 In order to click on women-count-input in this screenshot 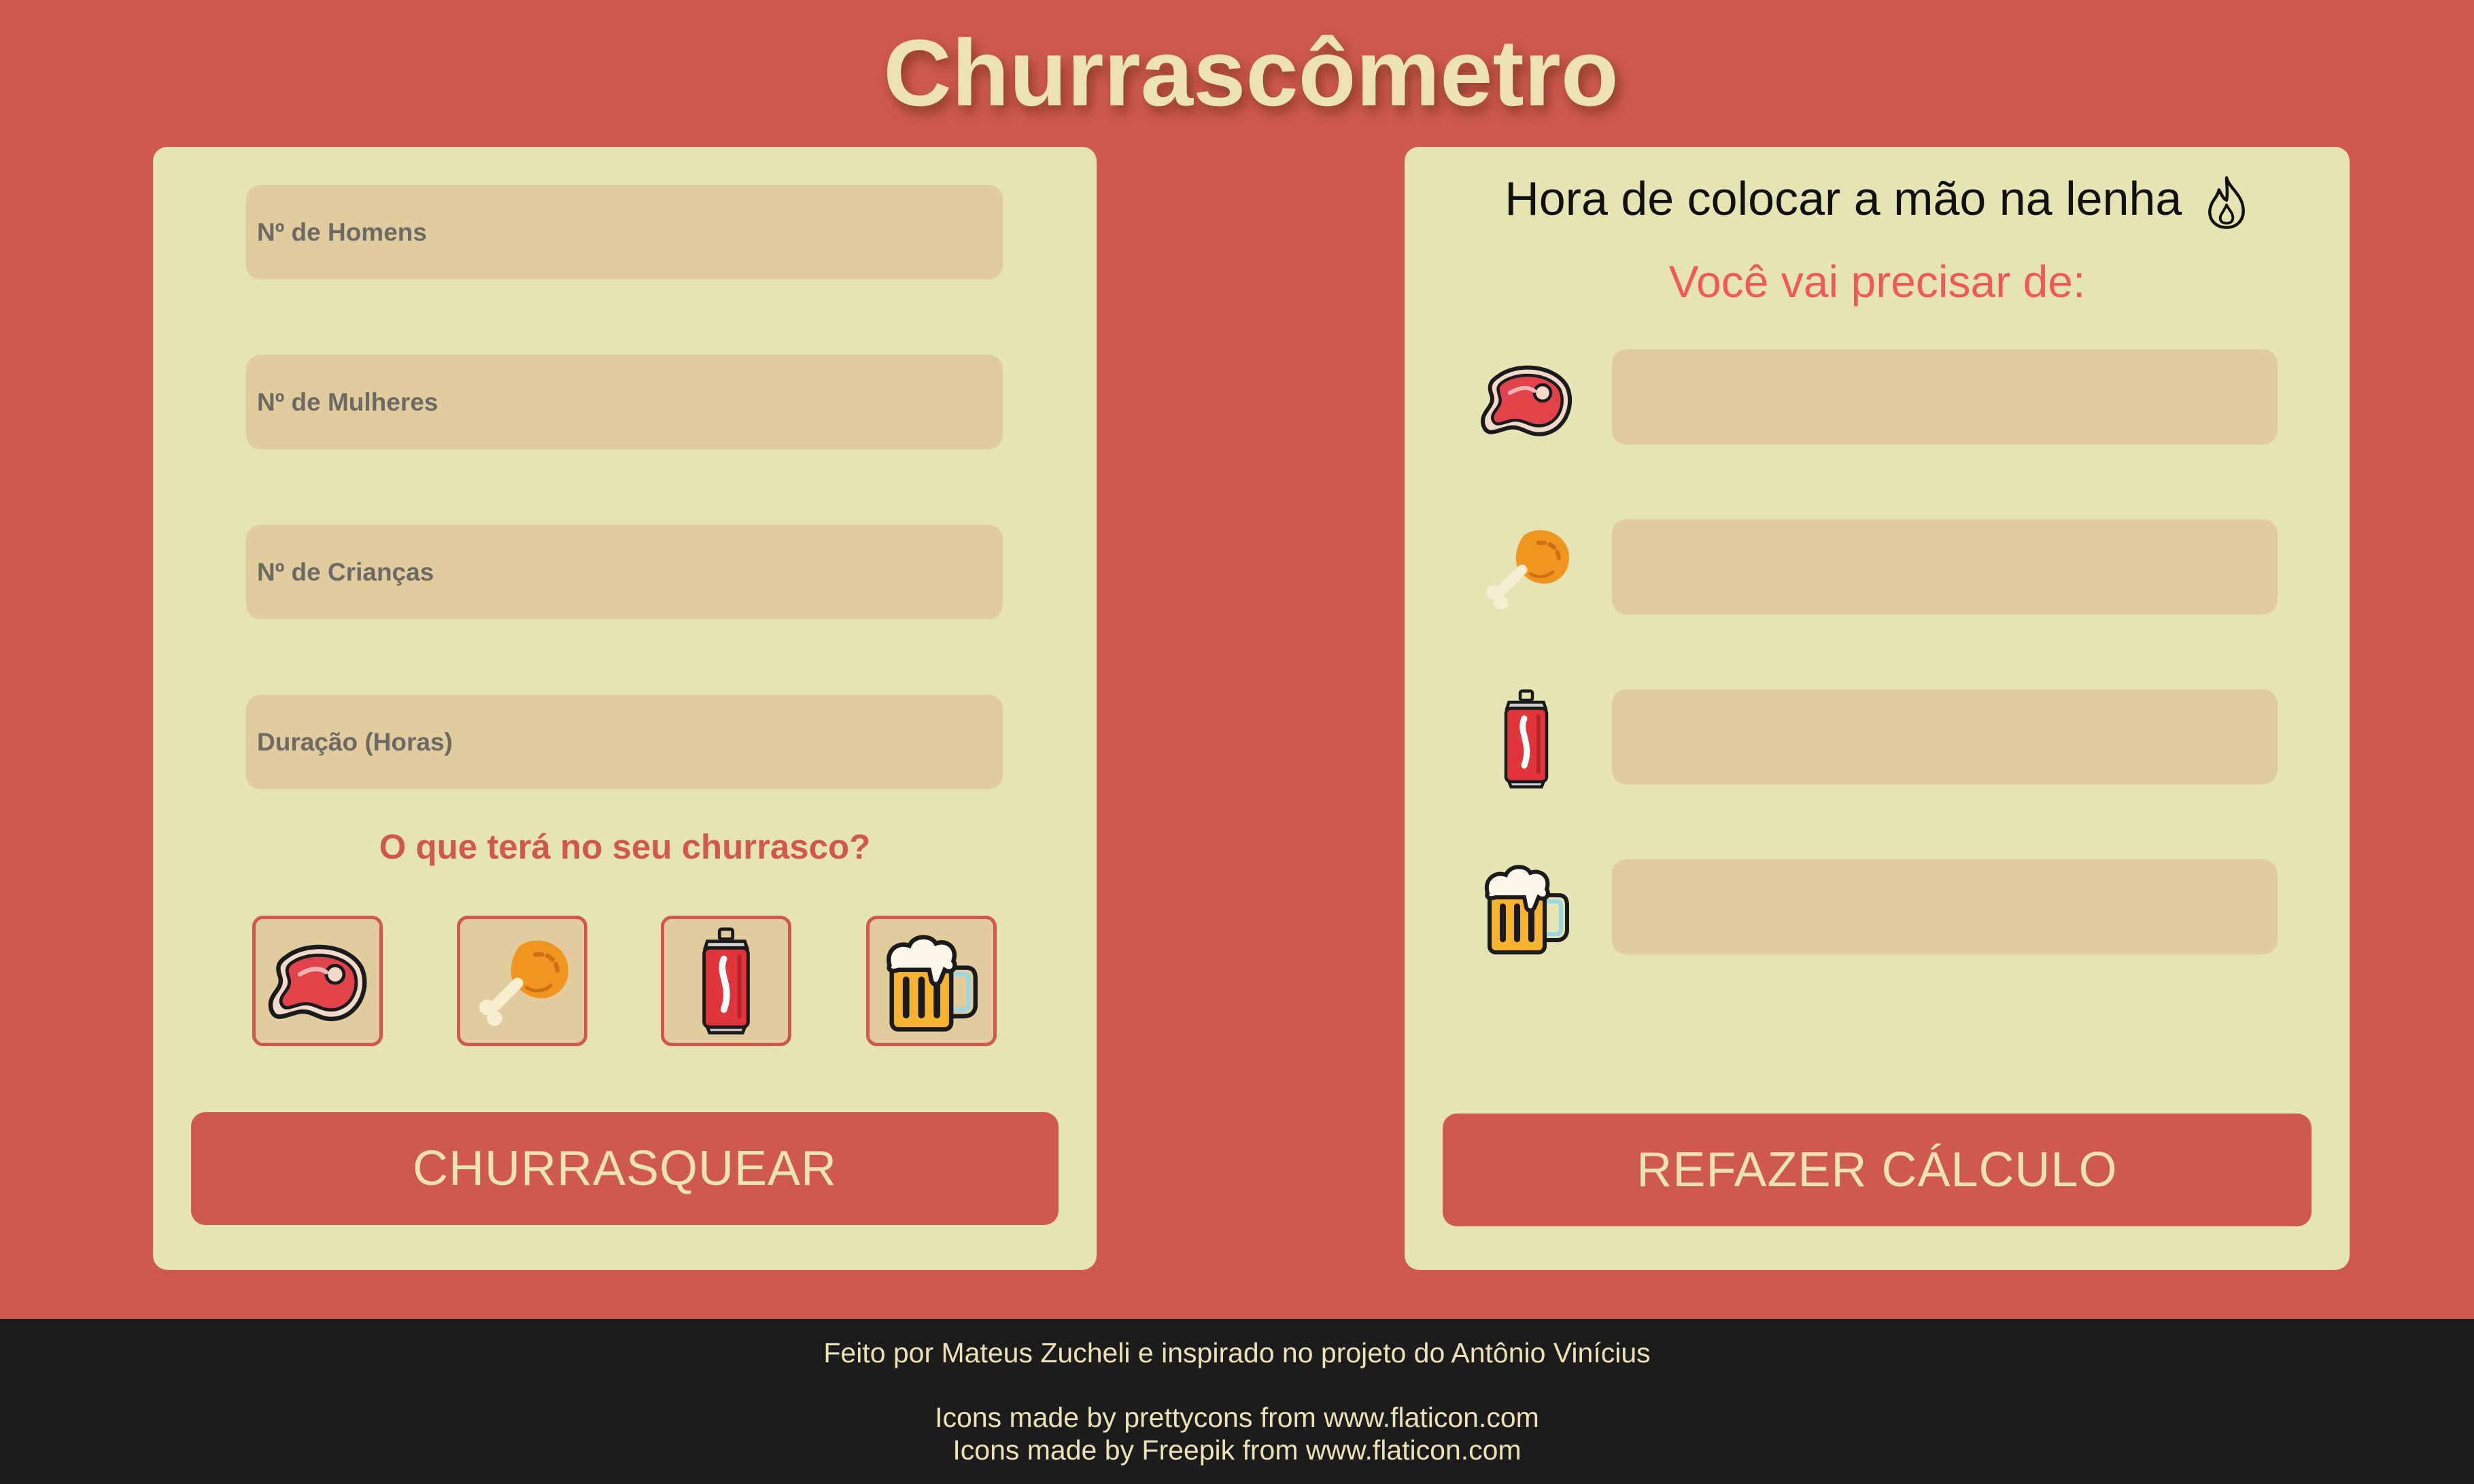, I will do `click(624, 402)`.